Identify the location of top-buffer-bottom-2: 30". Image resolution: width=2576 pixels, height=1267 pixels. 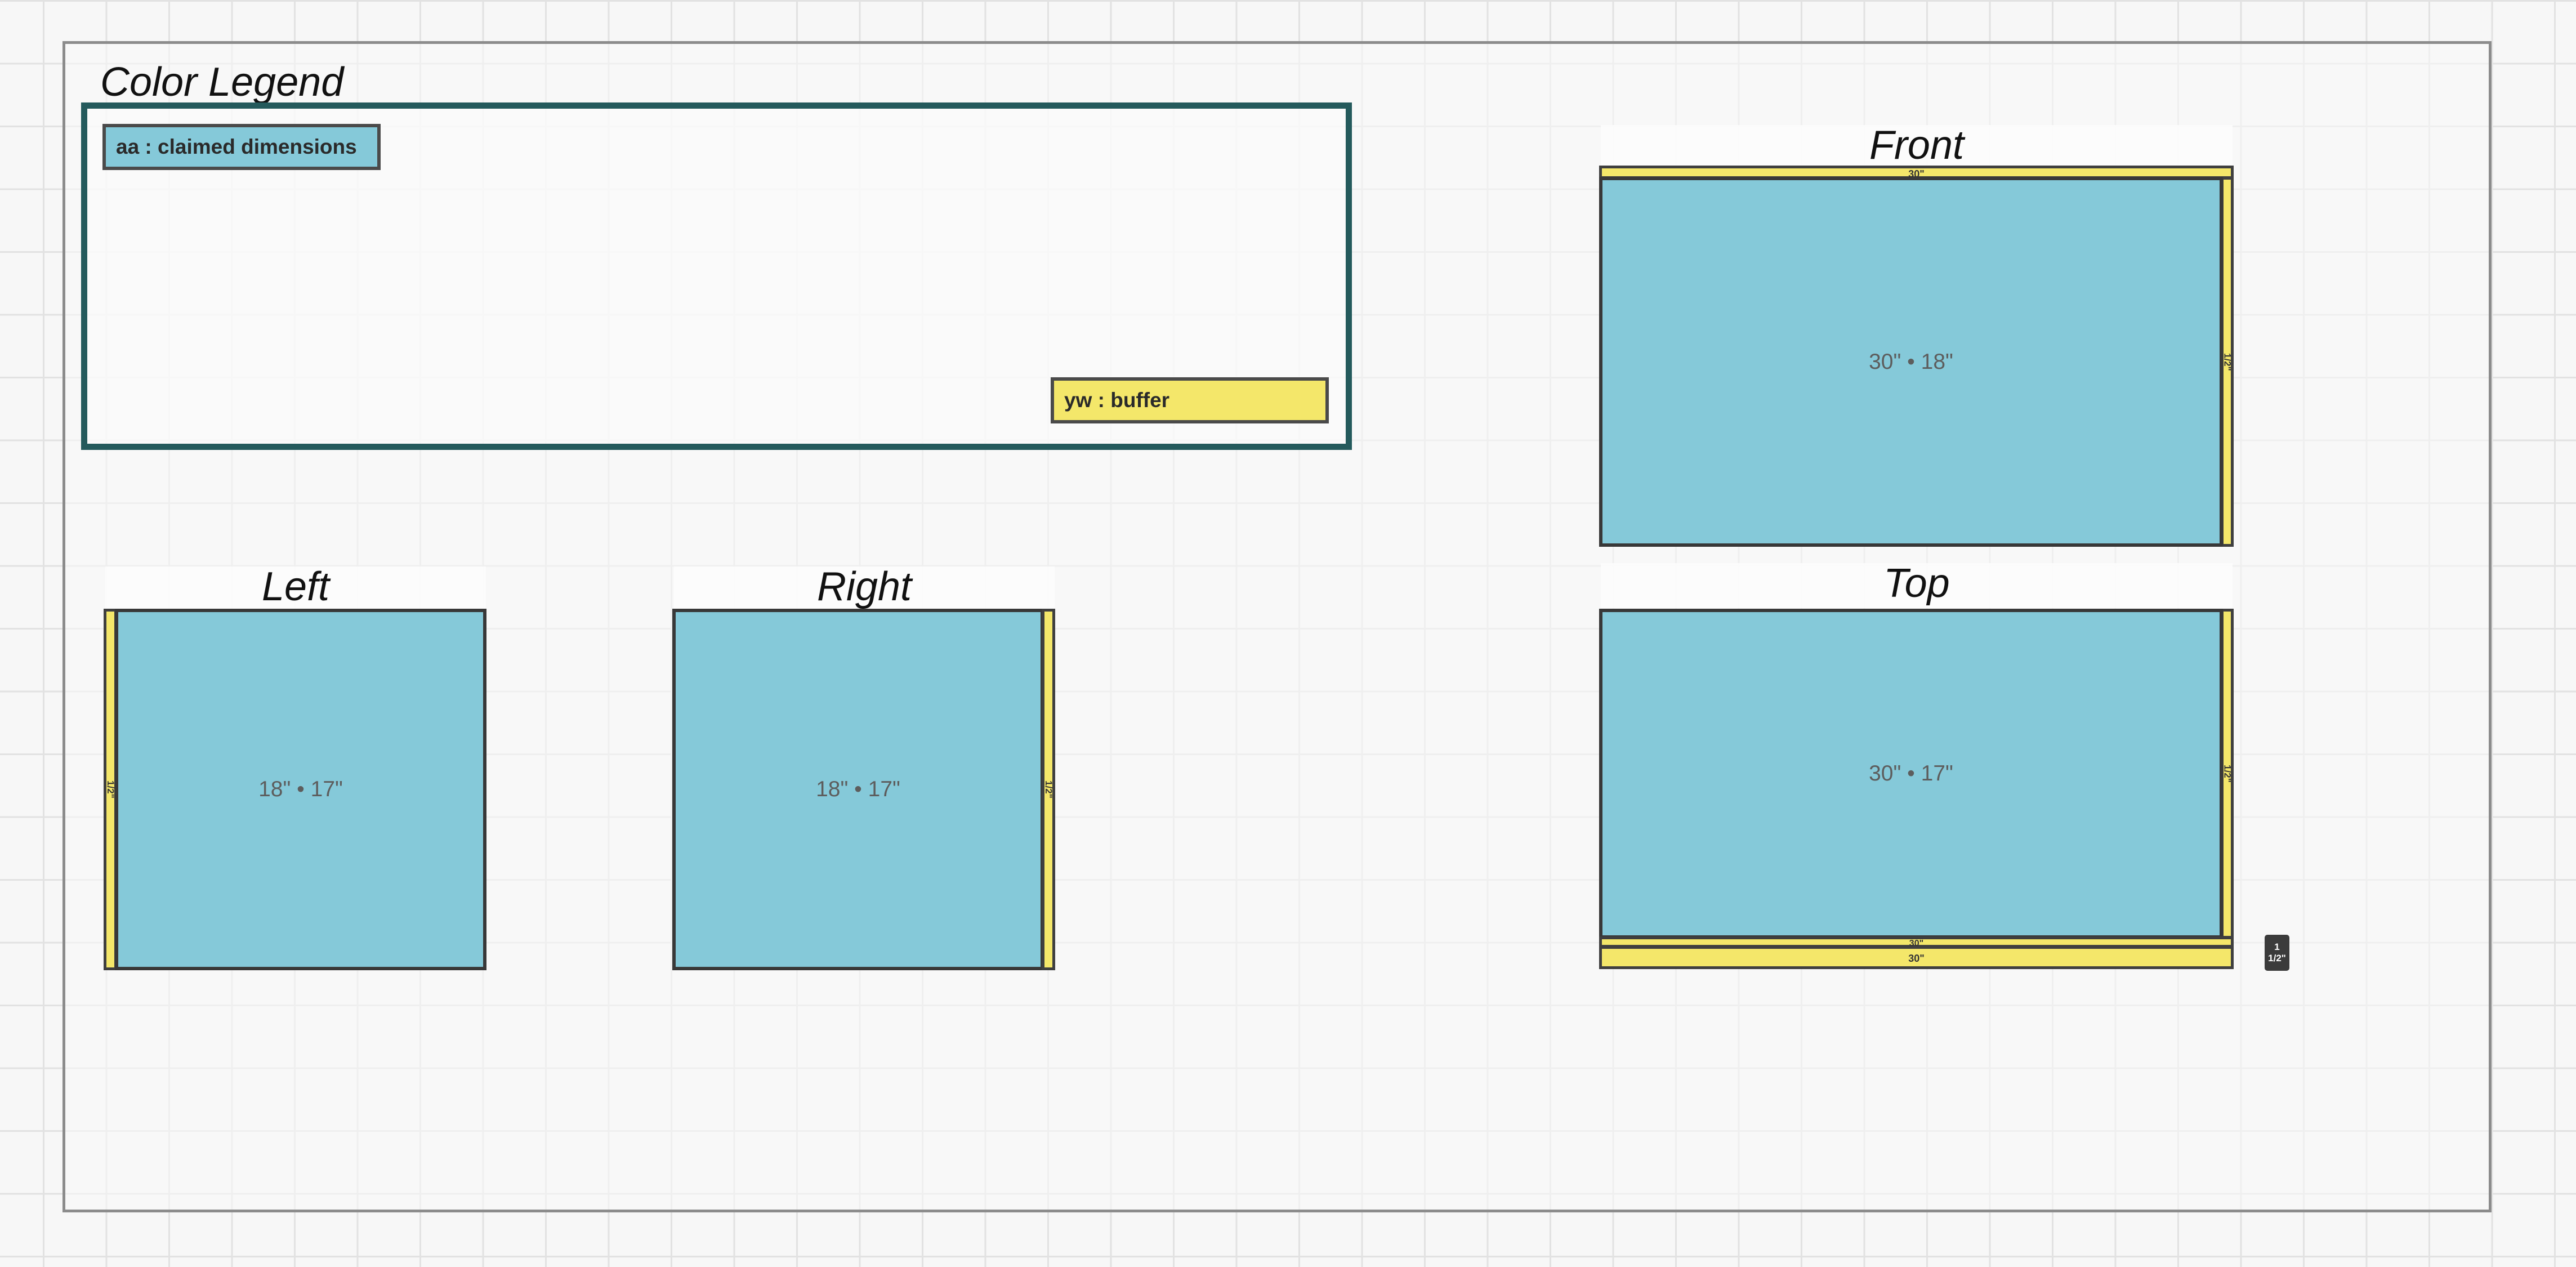
(1916, 957).